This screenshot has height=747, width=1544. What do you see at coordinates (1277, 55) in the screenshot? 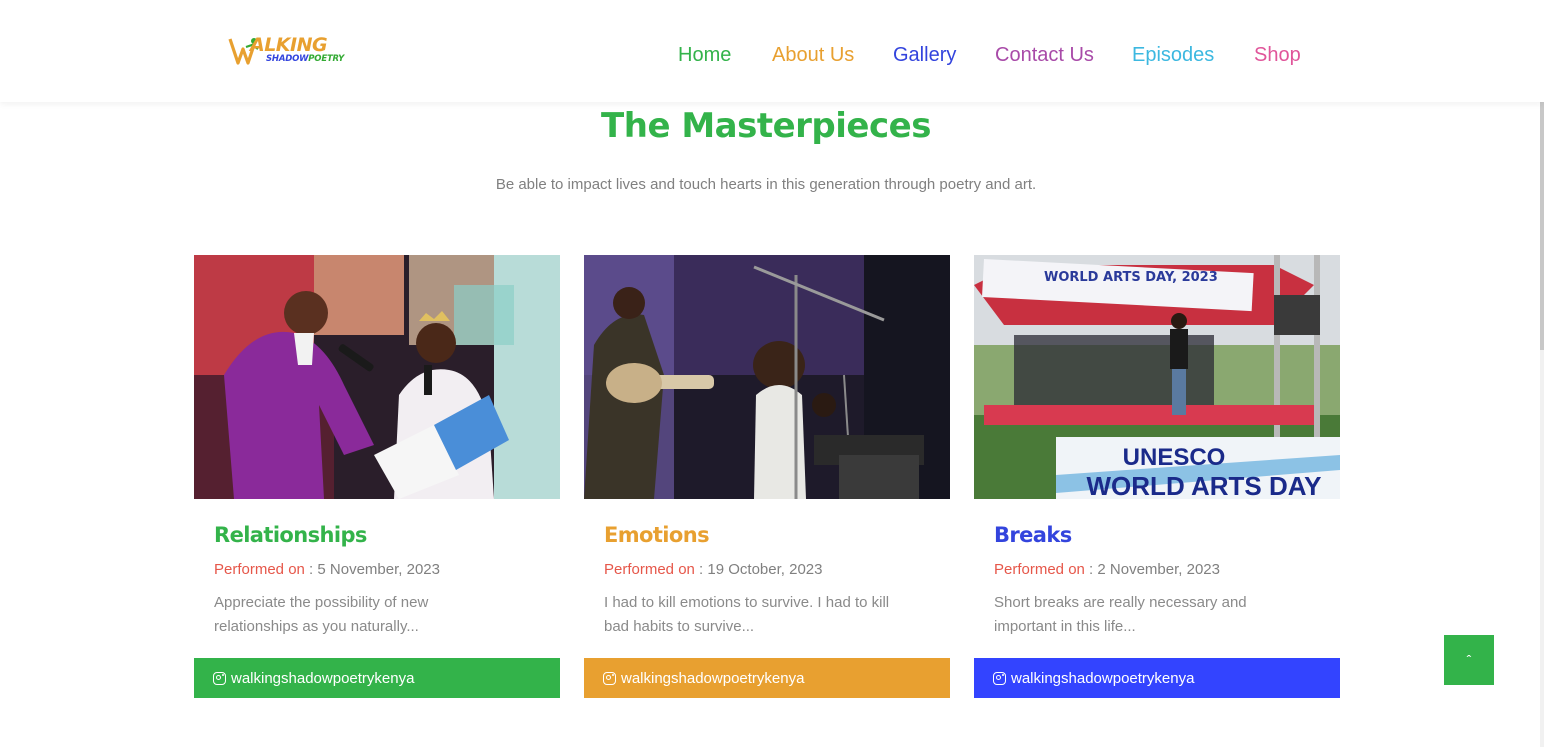
I see `nav-shop: Shop` at bounding box center [1277, 55].